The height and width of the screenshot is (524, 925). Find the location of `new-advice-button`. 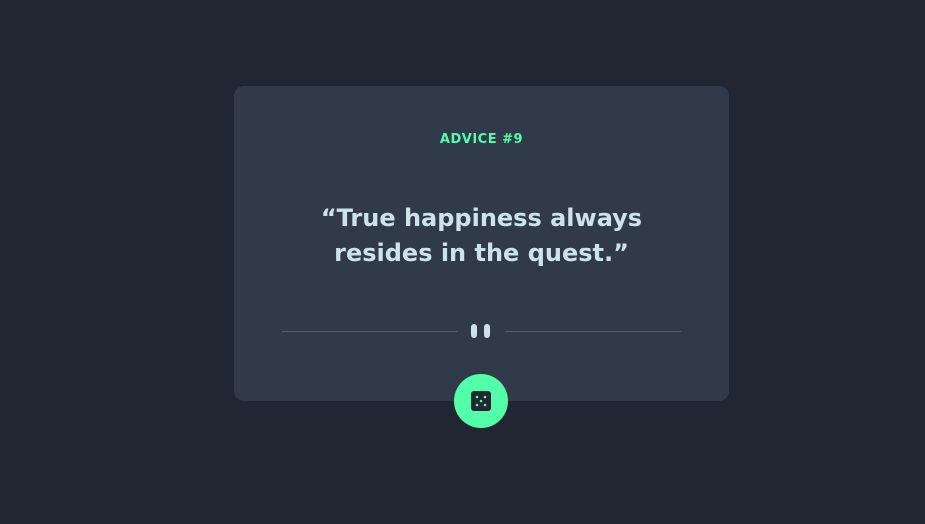

new-advice-button is located at coordinates (481, 401).